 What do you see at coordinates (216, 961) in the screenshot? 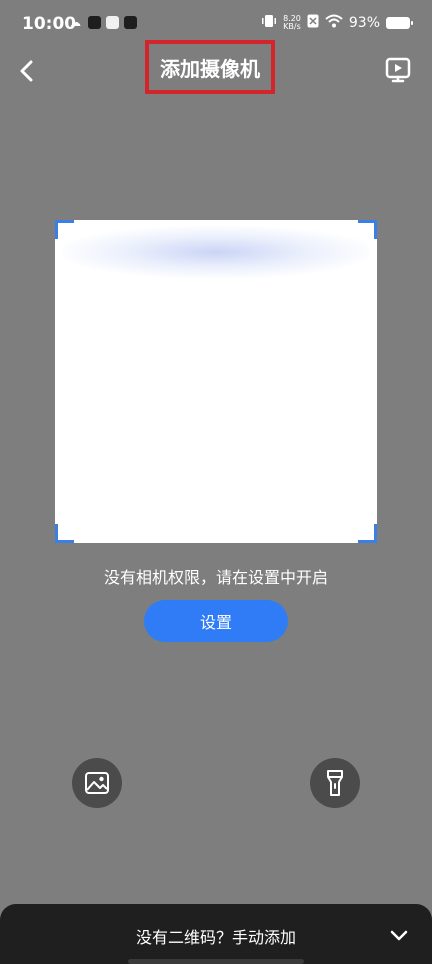
I see `home-indicator` at bounding box center [216, 961].